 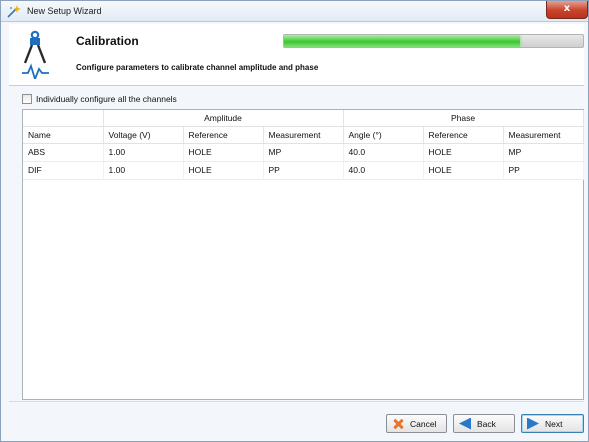 What do you see at coordinates (143, 135) in the screenshot?
I see `column-header-voltage: Voltage (V)` at bounding box center [143, 135].